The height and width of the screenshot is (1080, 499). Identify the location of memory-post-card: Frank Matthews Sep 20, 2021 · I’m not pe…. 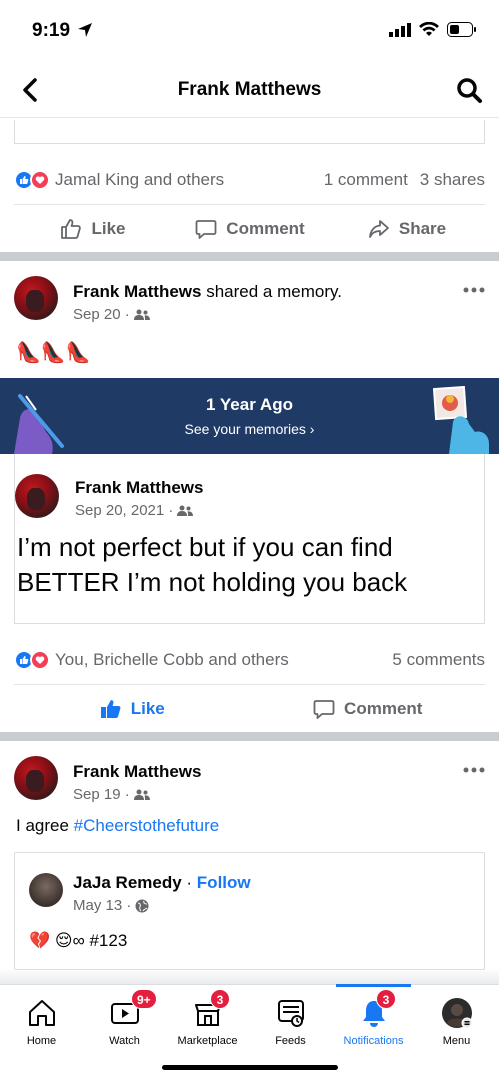
(249, 539).